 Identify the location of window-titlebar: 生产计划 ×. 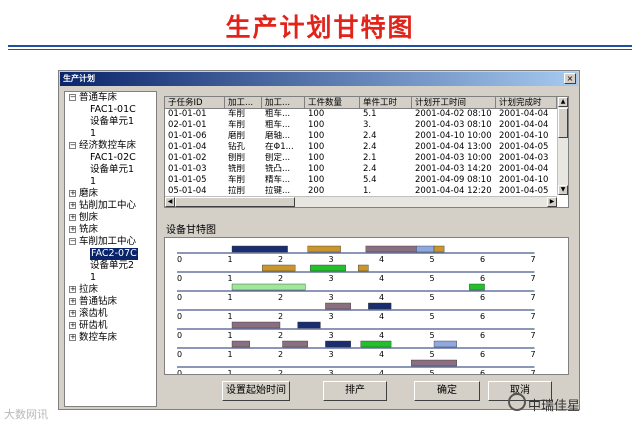
(319, 79).